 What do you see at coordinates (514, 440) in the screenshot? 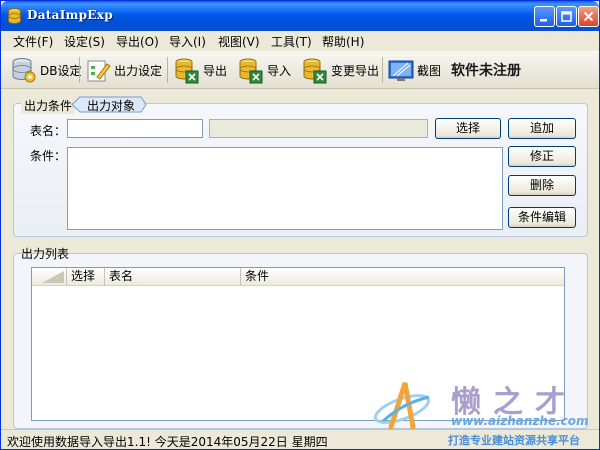
I see `watermark-tagline: 打造专业建站资源共享平台` at bounding box center [514, 440].